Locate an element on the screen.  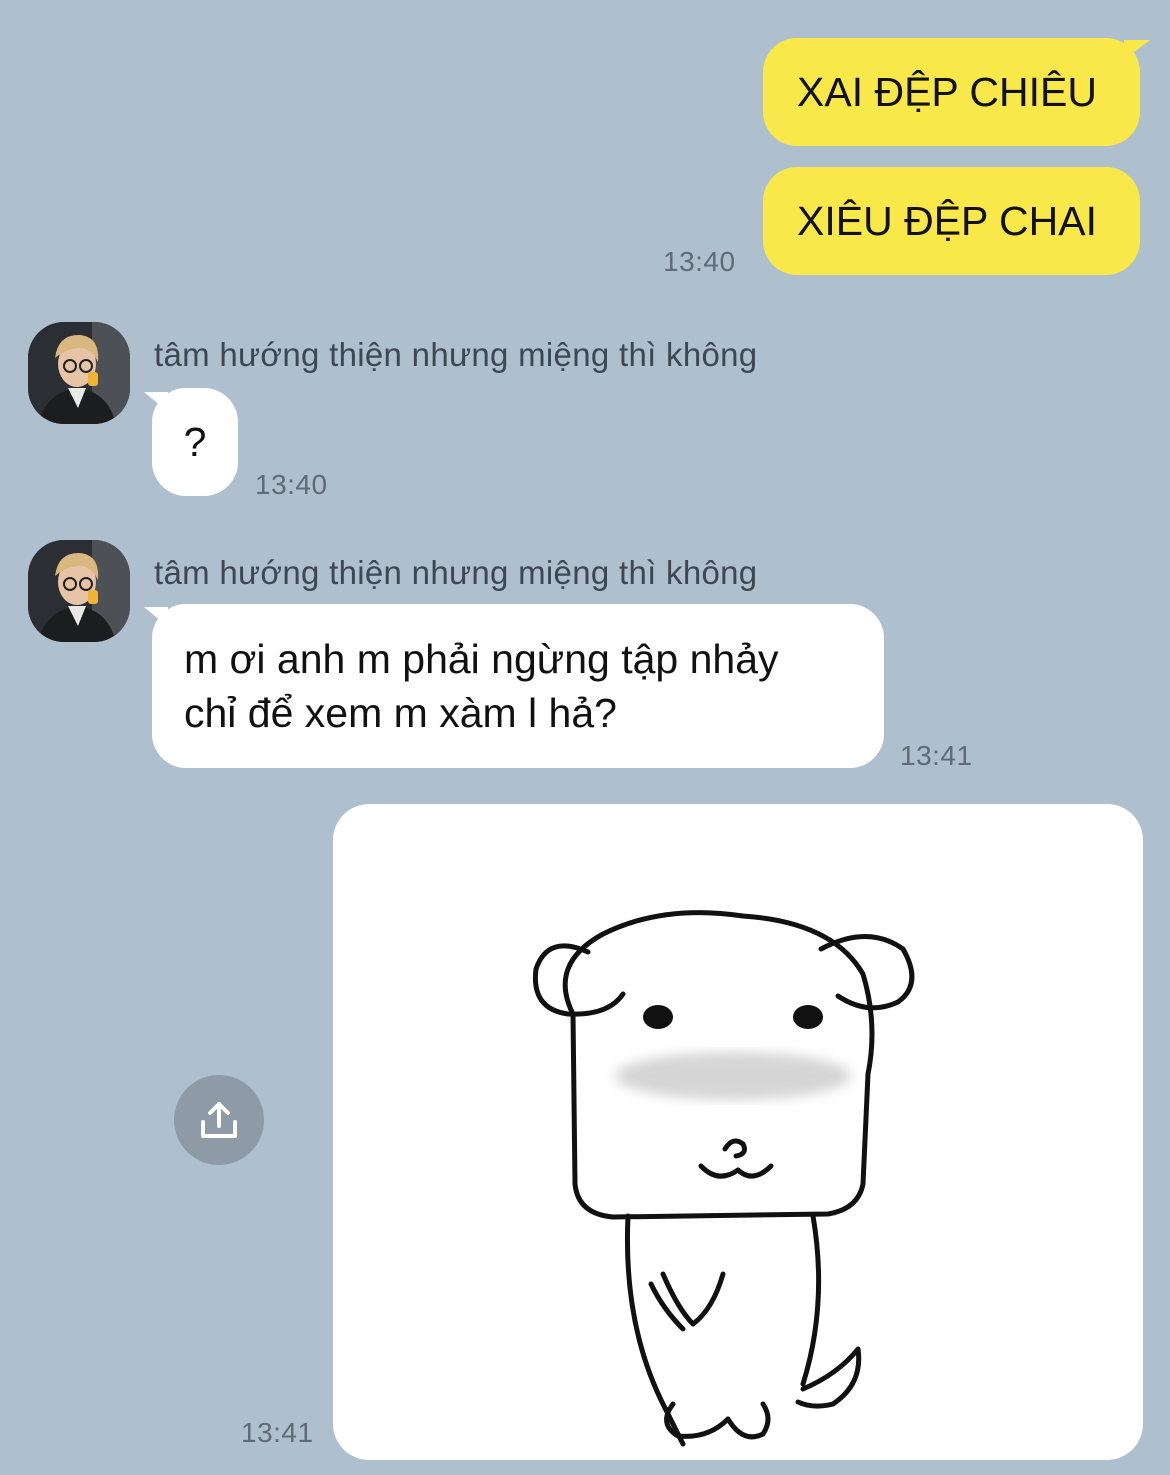
message-text: XAI ĐỆP CHIÊU is located at coordinates (947, 92).